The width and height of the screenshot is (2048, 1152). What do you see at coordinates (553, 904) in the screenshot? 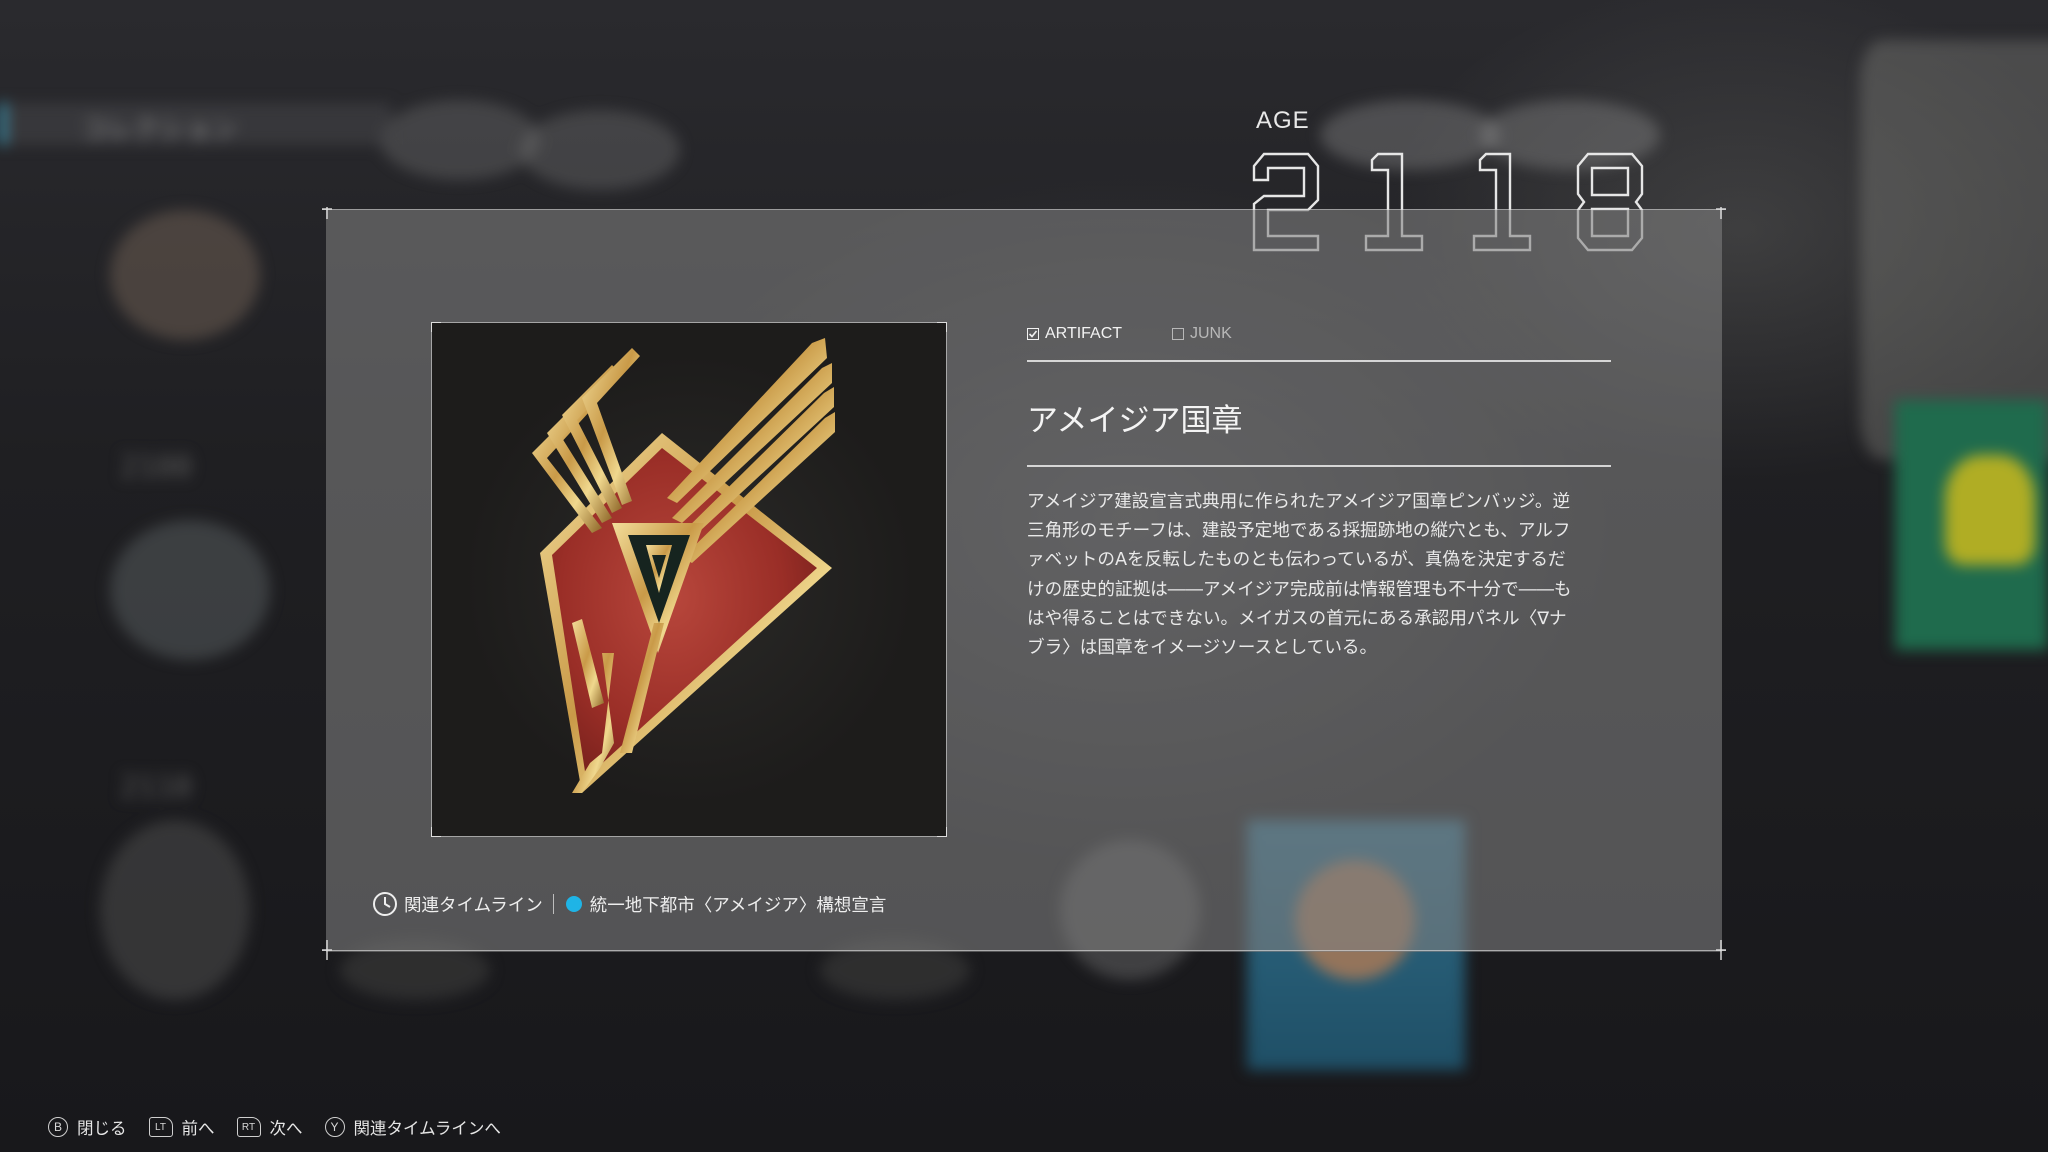
I see `timeline-separator` at bounding box center [553, 904].